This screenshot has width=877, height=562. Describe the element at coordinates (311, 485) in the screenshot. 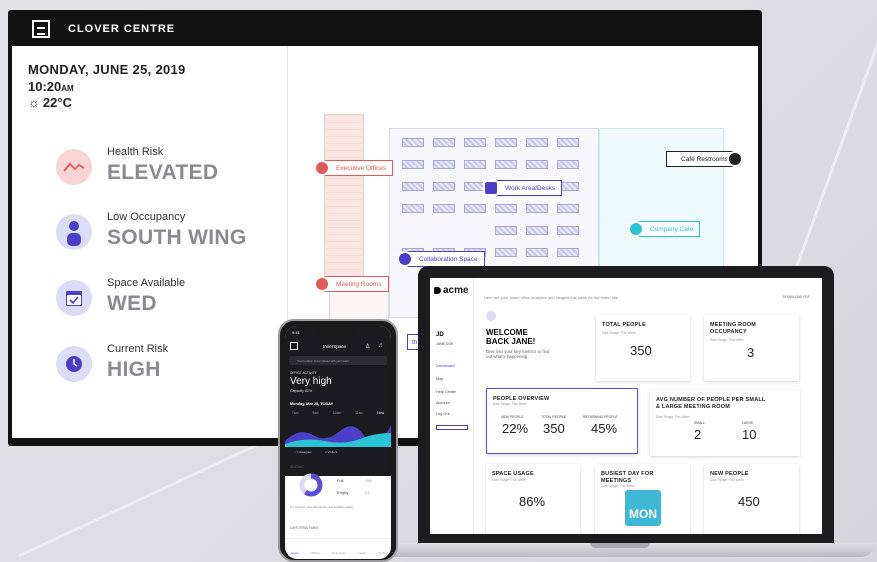

I see `seating-donut` at that location.